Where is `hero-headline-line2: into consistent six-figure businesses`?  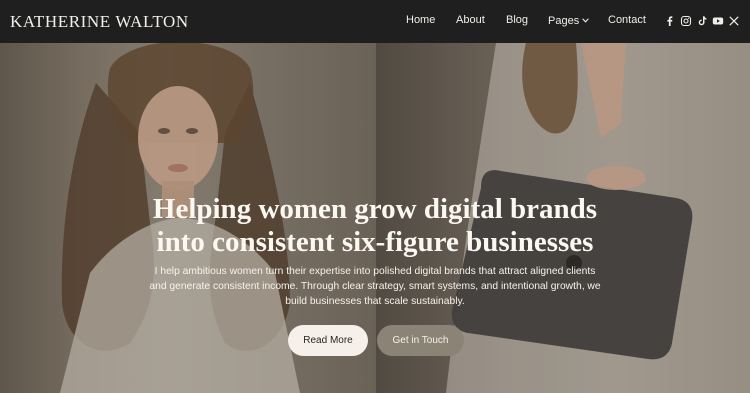 hero-headline-line2: into consistent six-figure businesses is located at coordinates (375, 242).